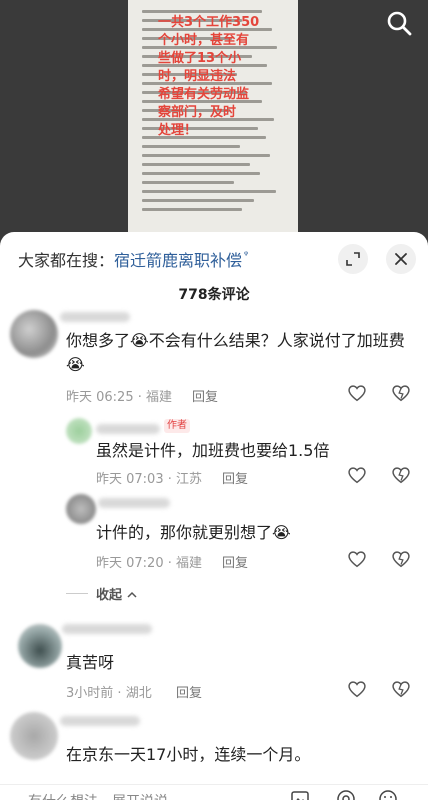 This screenshot has height=800, width=428. I want to click on comment-meta: 昨天 06:25 · 福建, so click(119, 397).